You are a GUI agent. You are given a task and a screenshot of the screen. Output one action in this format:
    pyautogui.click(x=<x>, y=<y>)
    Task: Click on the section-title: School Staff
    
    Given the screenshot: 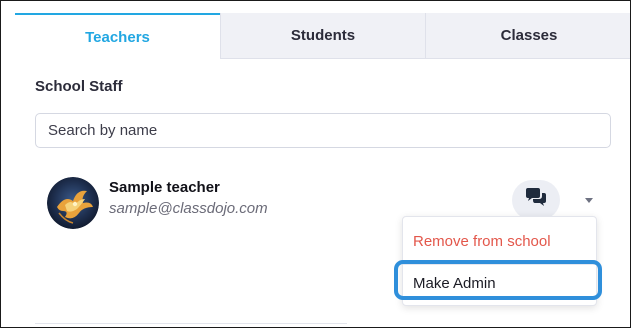 What is the action you would take?
    pyautogui.click(x=79, y=86)
    